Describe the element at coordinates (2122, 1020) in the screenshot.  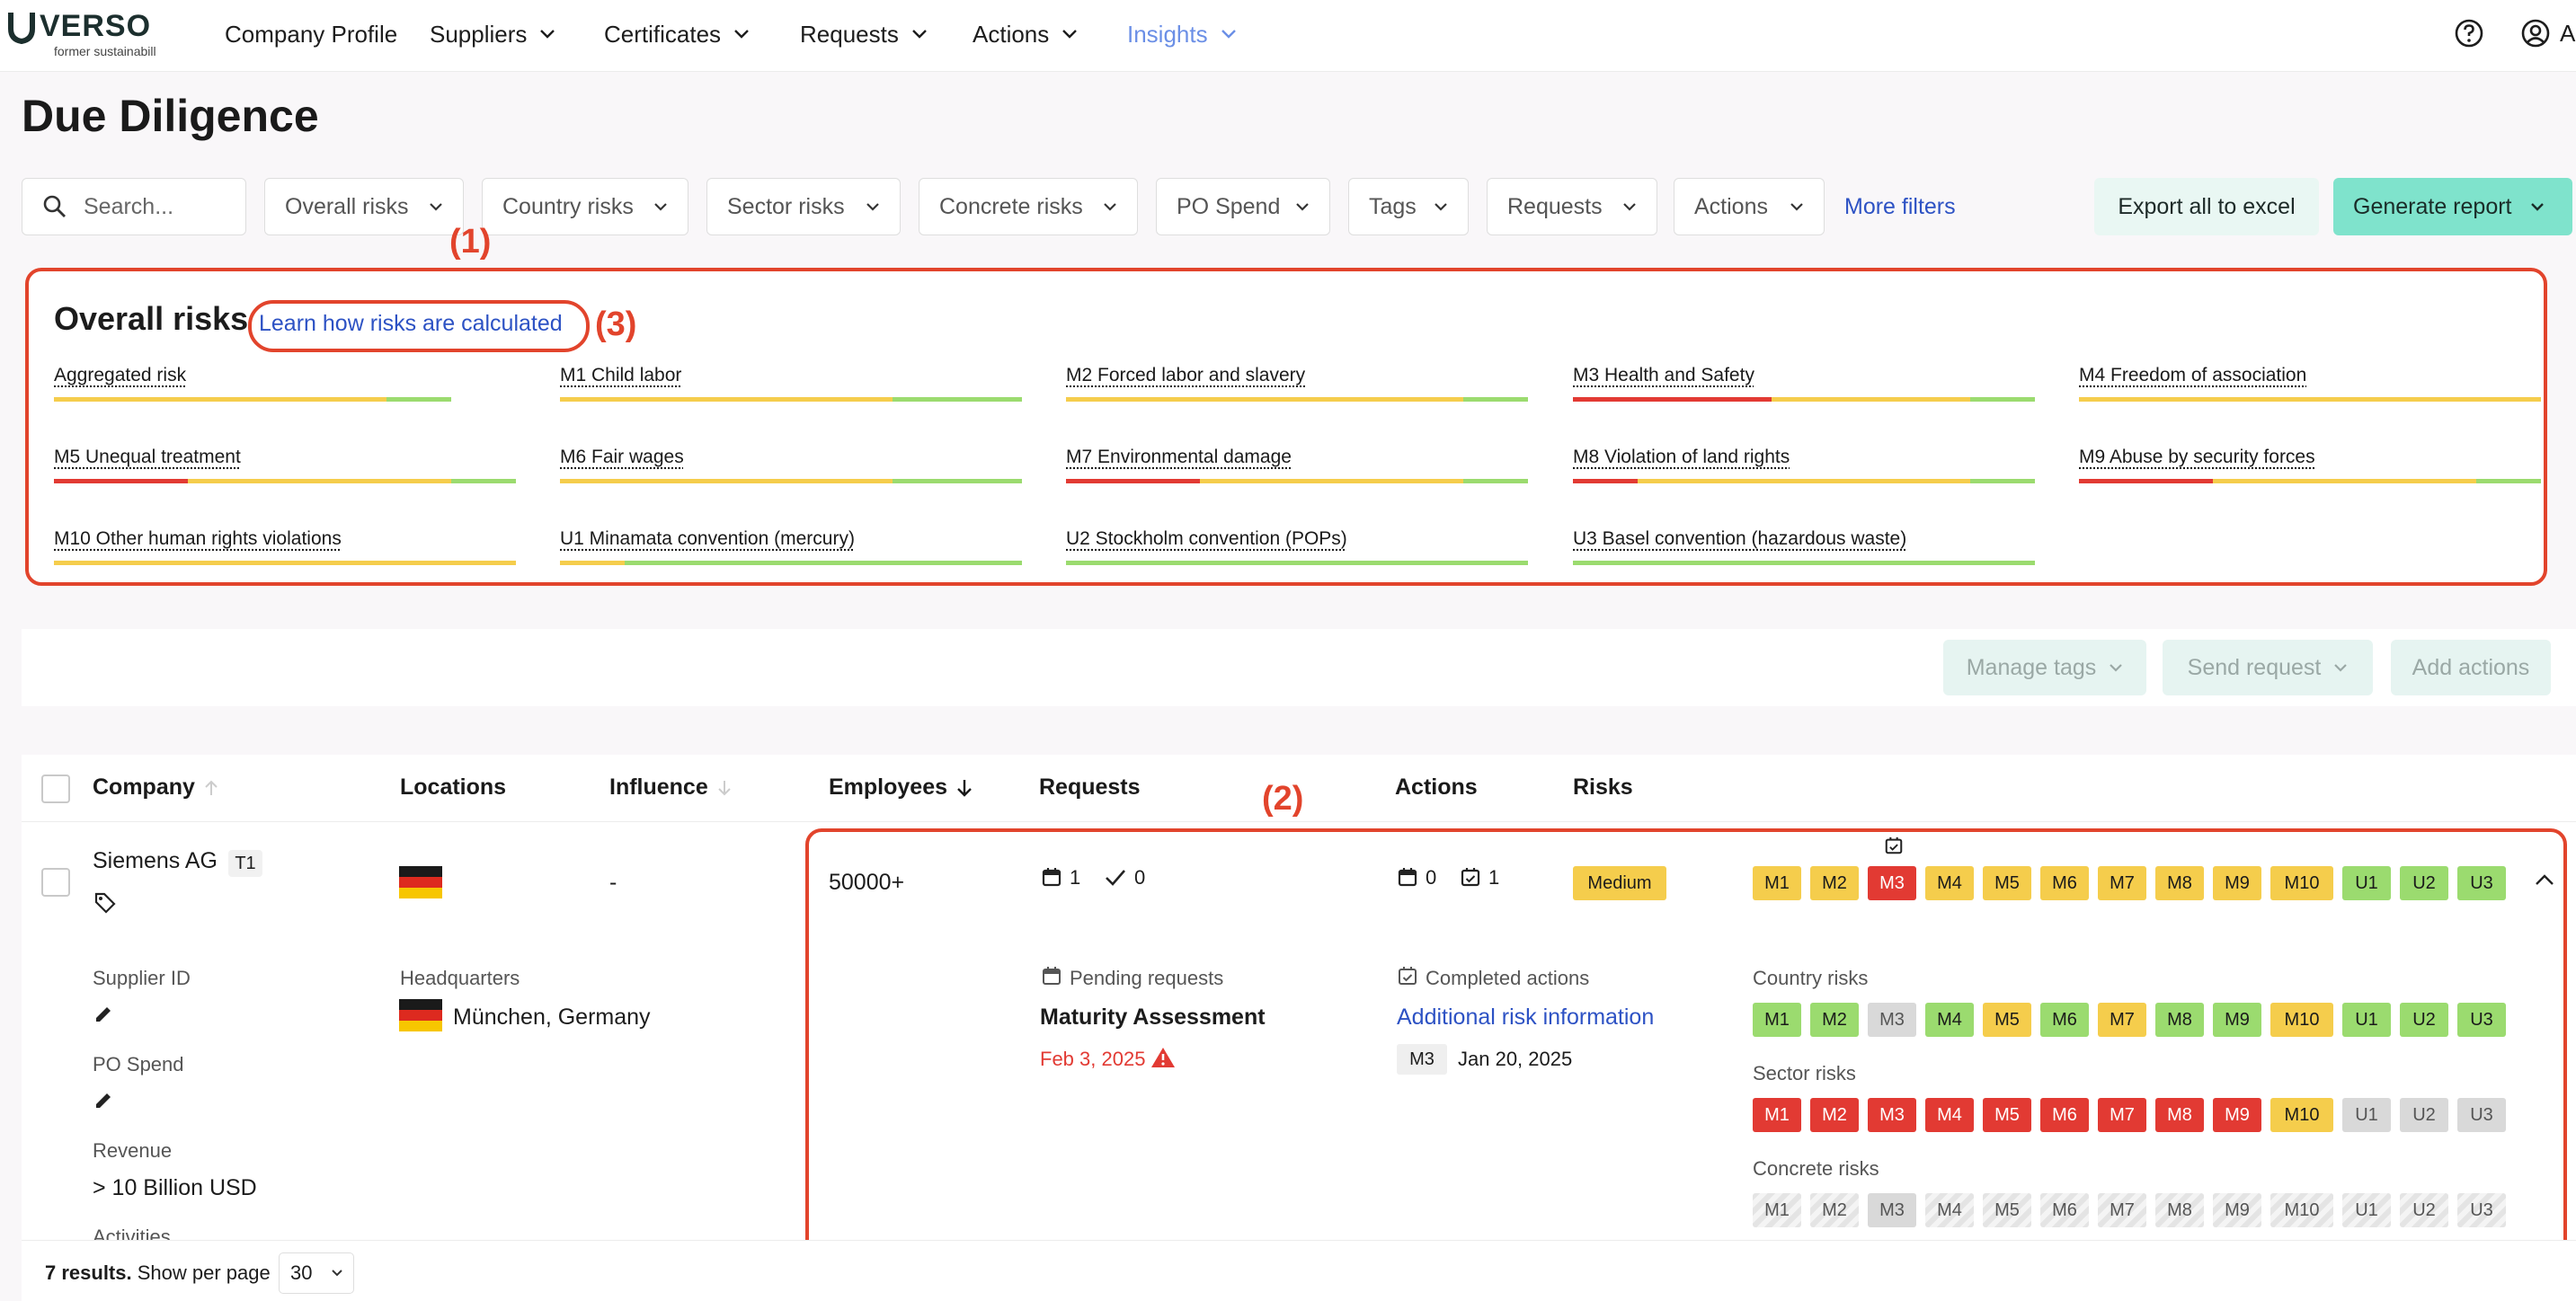
I see `country-risk-chip: M7` at that location.